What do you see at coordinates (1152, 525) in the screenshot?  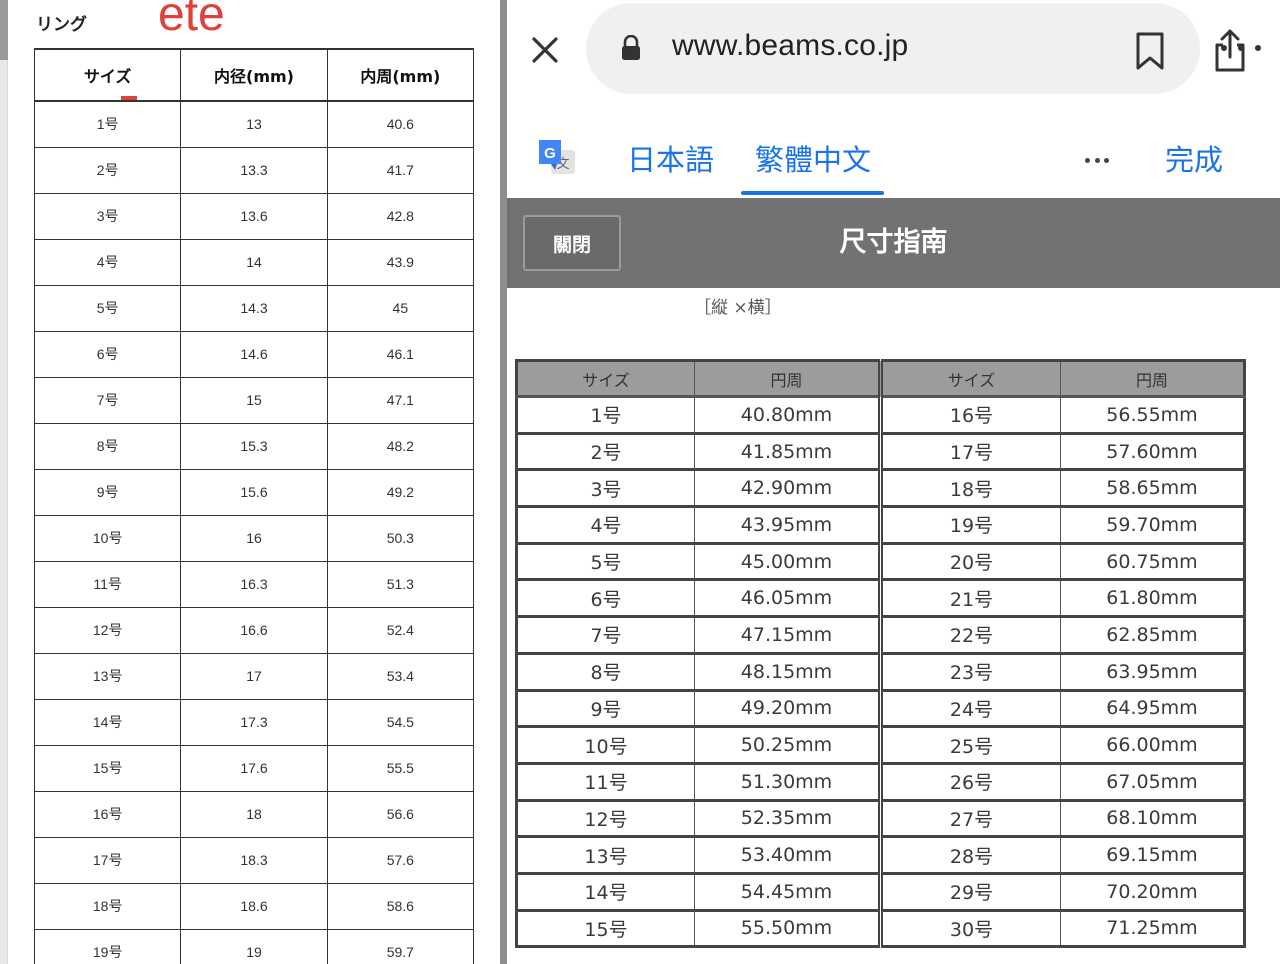 I see `cell-circumference-right: 59.70mm` at bounding box center [1152, 525].